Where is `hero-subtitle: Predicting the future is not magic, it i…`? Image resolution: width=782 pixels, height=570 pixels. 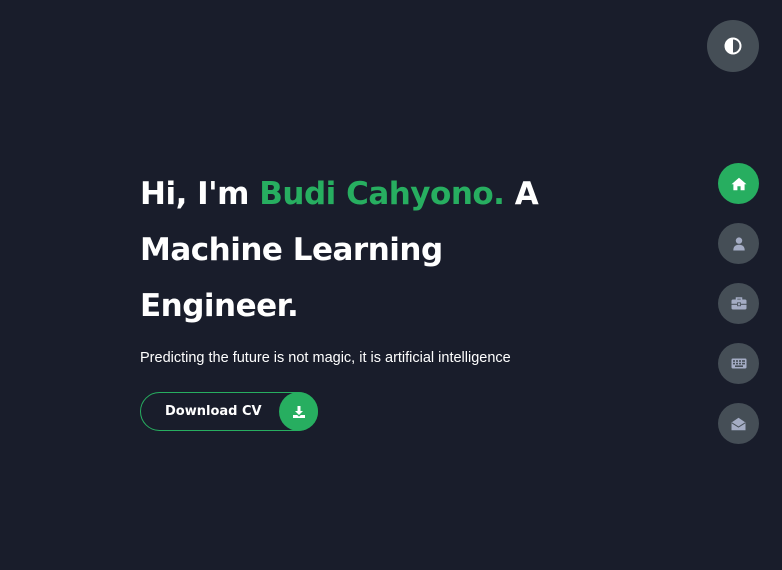
hero-subtitle: Predicting the future is not magic, it i… is located at coordinates (325, 358).